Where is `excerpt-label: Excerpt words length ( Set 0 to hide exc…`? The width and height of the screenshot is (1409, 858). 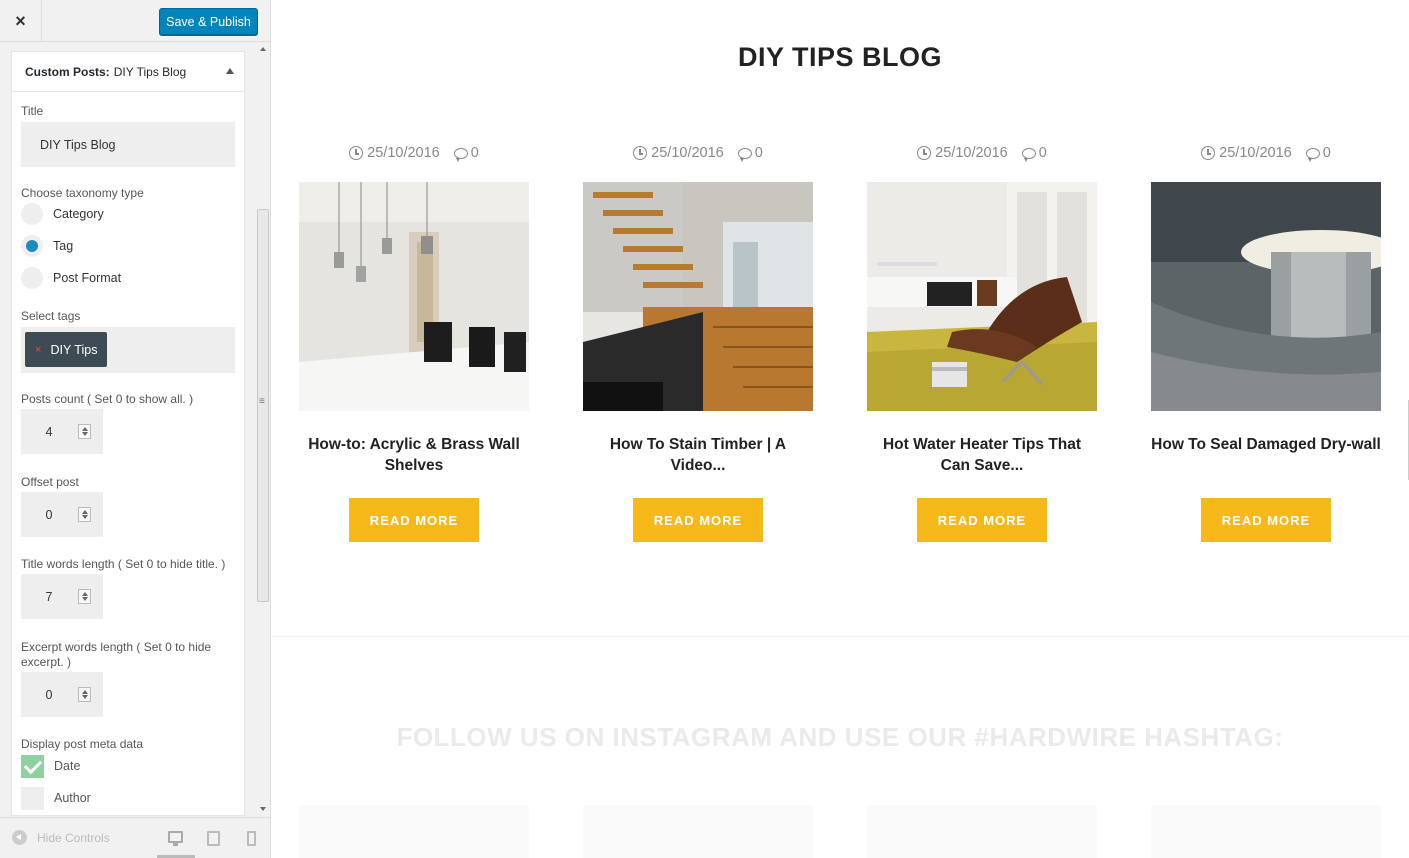 excerpt-label: Excerpt words length ( Set 0 to hide exc… is located at coordinates (116, 654).